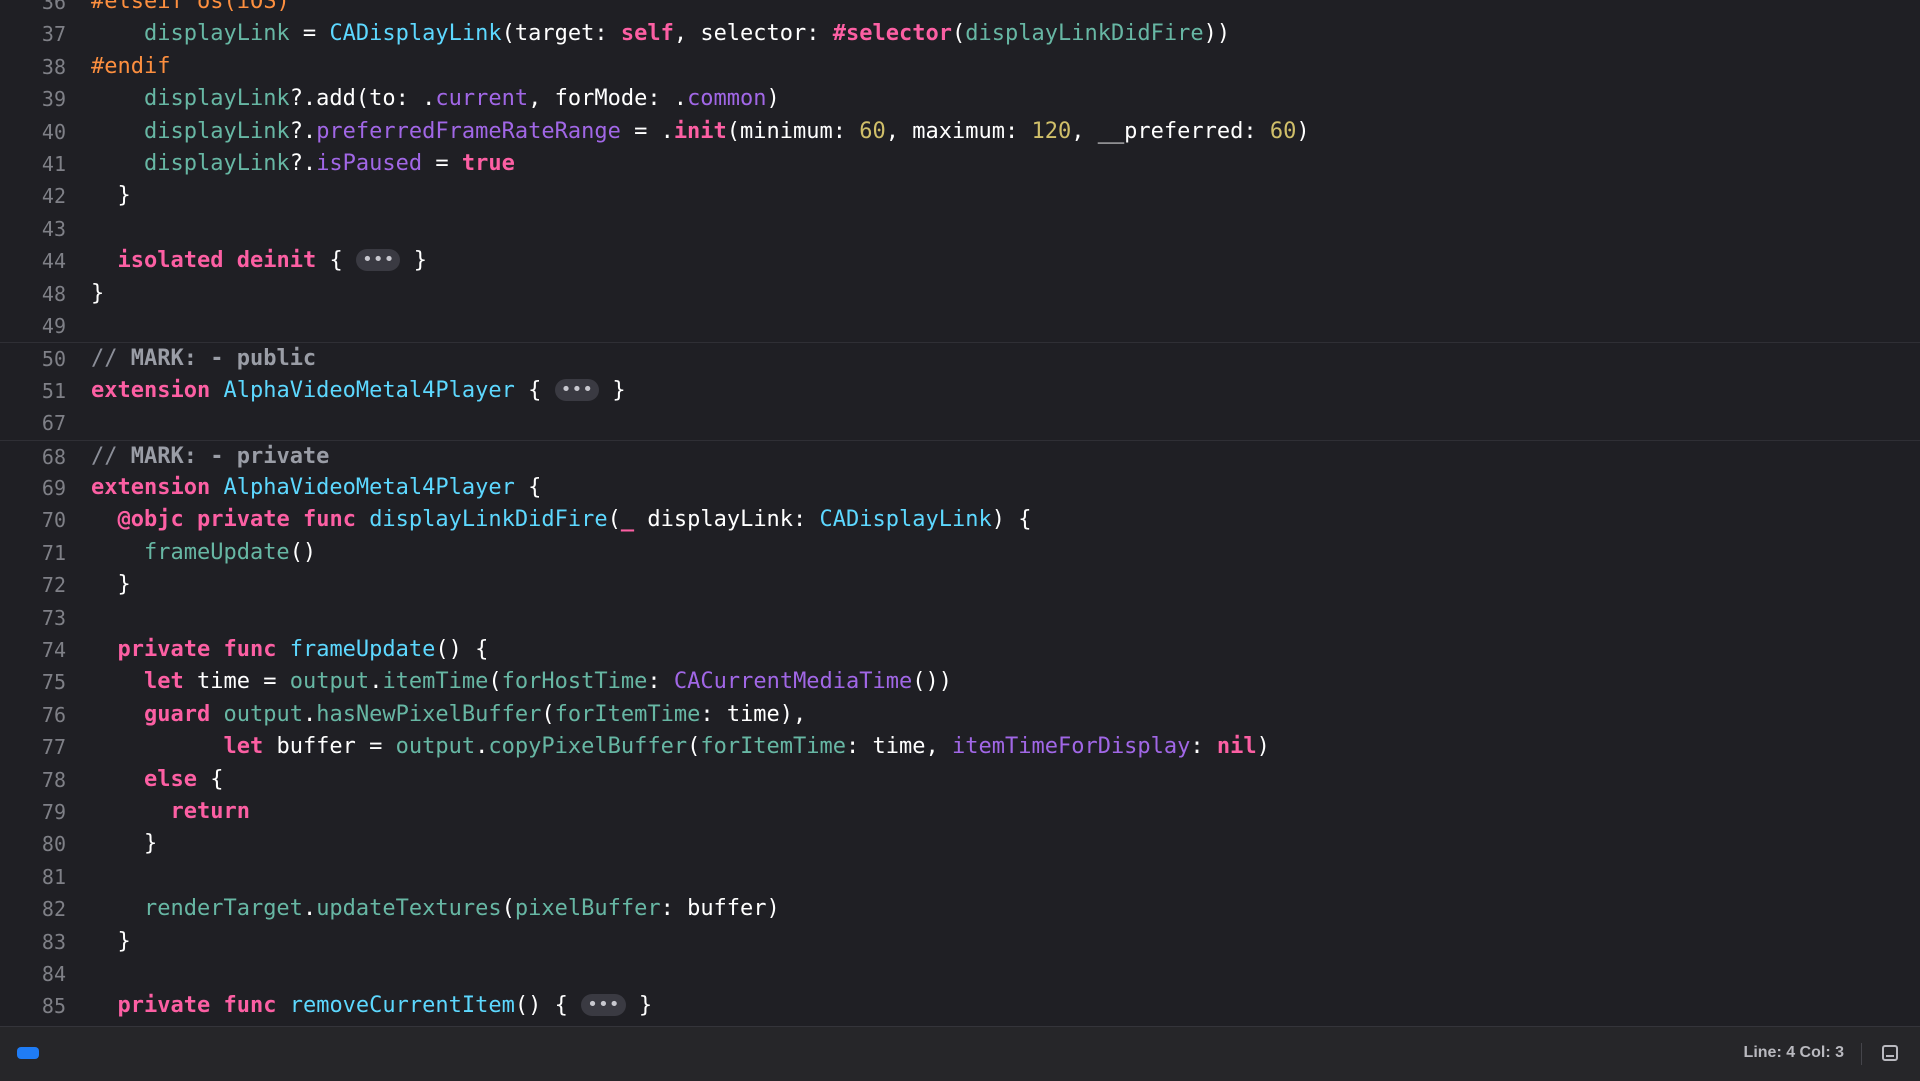 The width and height of the screenshot is (1920, 1081). What do you see at coordinates (960, 196) in the screenshot?
I see `code-line: 42 }` at bounding box center [960, 196].